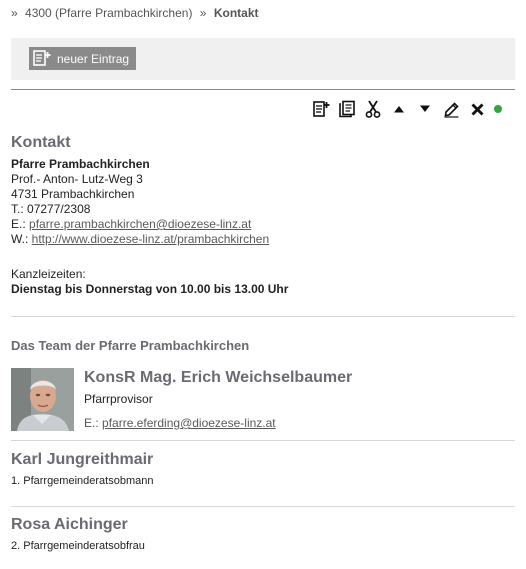 This screenshot has height=569, width=526. What do you see at coordinates (451, 109) in the screenshot?
I see `edit-icon` at bounding box center [451, 109].